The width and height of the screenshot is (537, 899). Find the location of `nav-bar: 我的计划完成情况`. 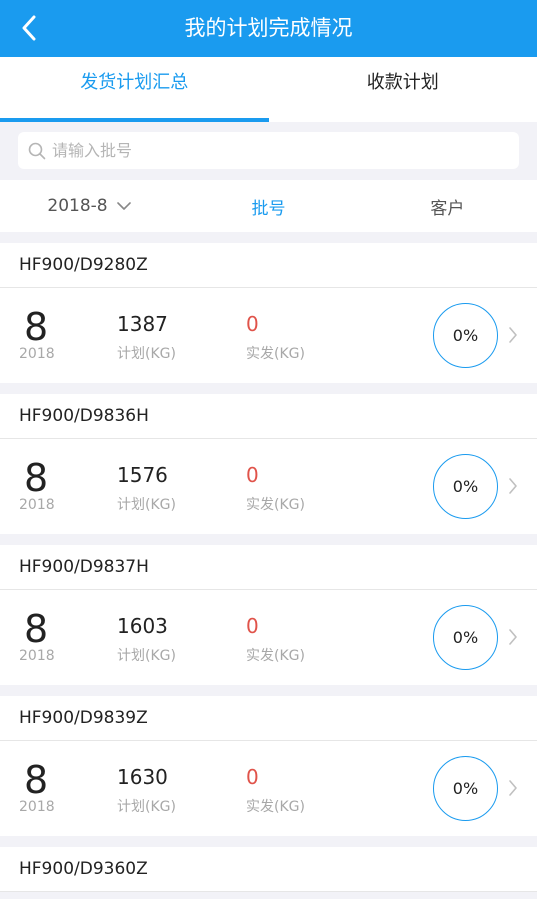

nav-bar: 我的计划完成情况 is located at coordinates (268, 28).